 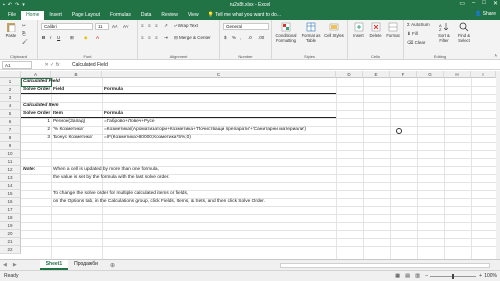 I want to click on tab-page-layout: Page Layout, so click(x=86, y=15).